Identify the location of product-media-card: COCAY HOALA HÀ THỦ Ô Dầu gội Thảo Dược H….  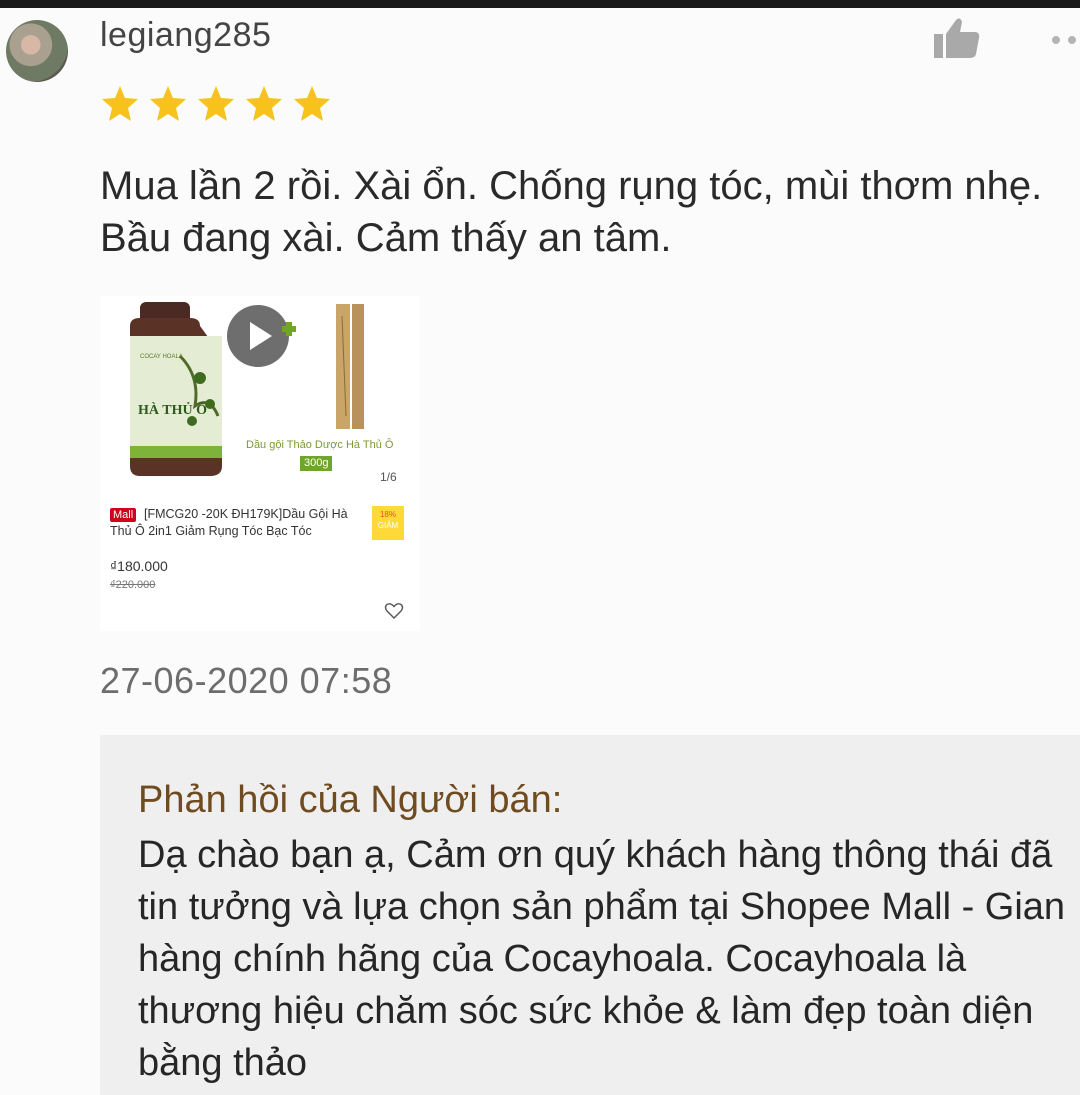
(260, 463).